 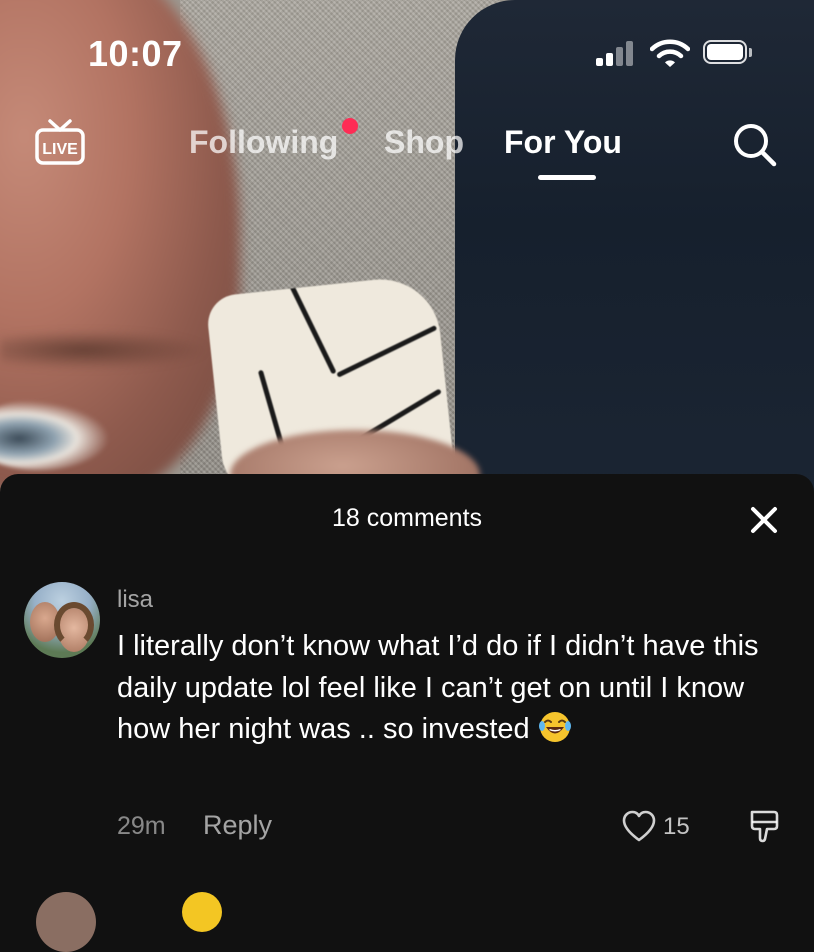 I want to click on next-comment-avatar, so click(x=66, y=922).